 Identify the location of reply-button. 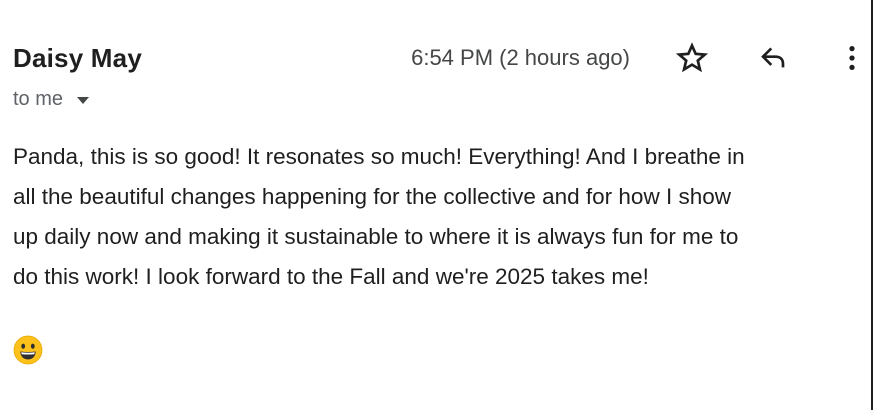
(773, 58).